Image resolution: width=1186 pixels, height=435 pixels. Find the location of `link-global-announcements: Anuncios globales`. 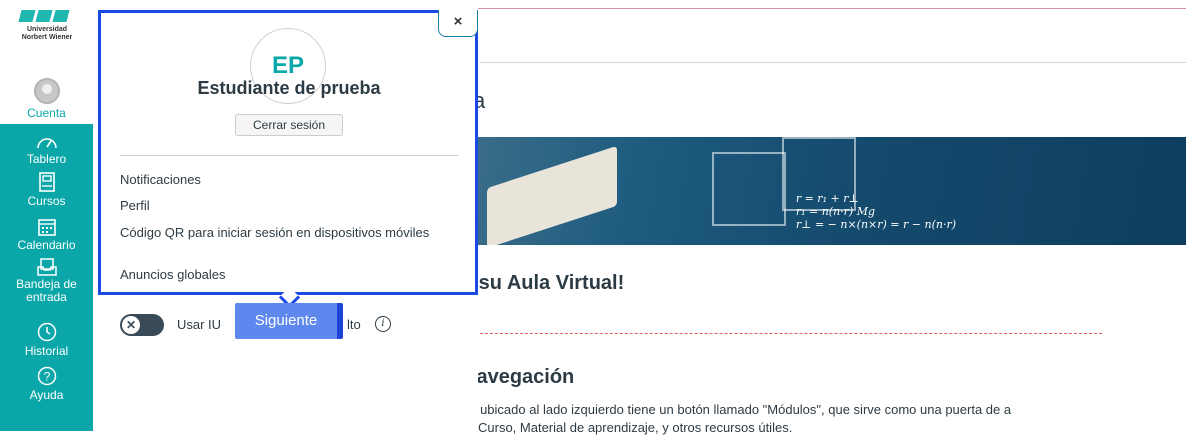

link-global-announcements: Anuncios globales is located at coordinates (173, 274).